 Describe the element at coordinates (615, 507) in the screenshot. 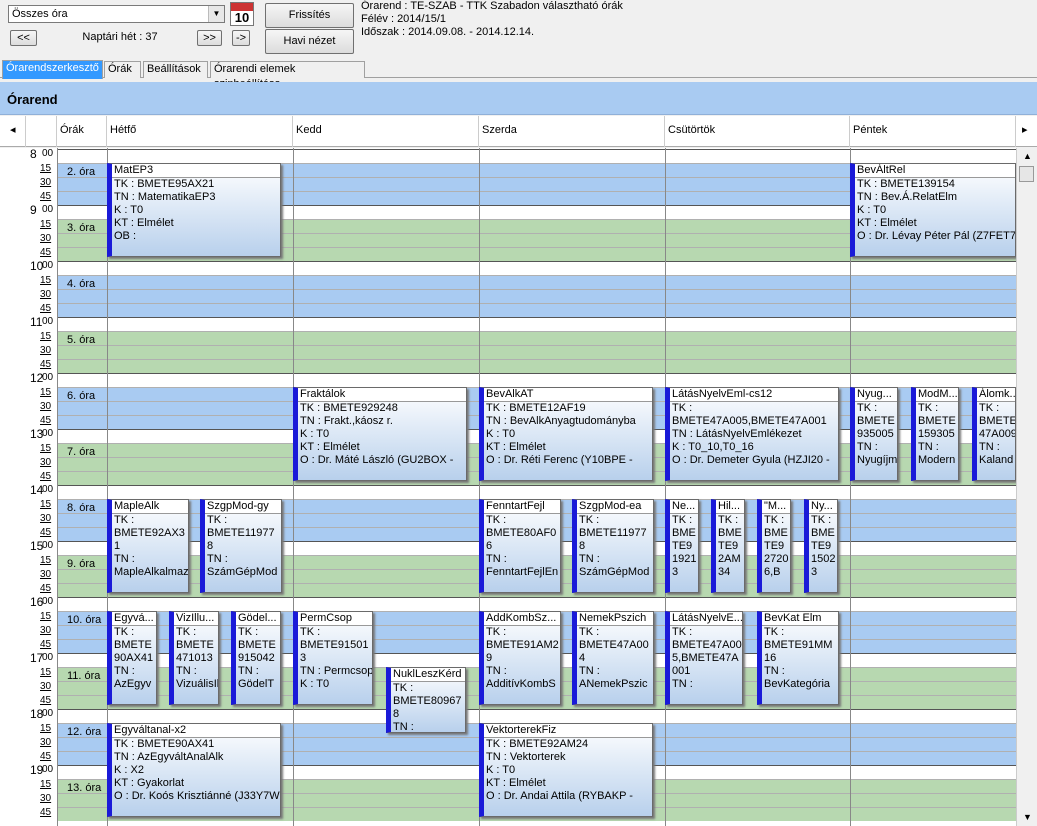

I see `event-title: SzgpMod-ea` at that location.